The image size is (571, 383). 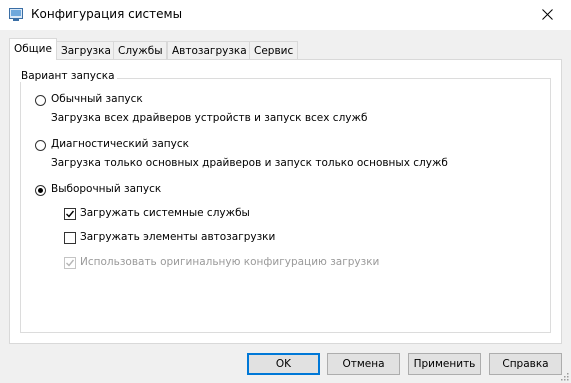 I want to click on selective-startup-label: Выборочный запуск, so click(x=106, y=189).